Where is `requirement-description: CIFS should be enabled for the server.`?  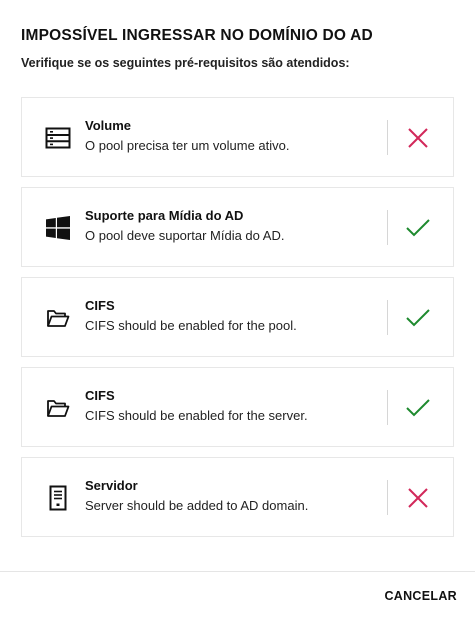 requirement-description: CIFS should be enabled for the server. is located at coordinates (196, 415).